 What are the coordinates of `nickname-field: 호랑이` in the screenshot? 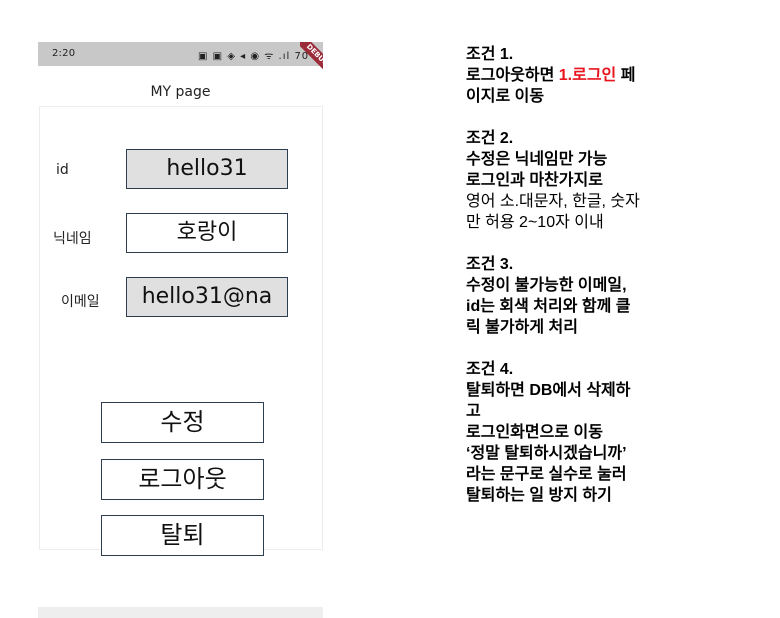 It's located at (207, 233).